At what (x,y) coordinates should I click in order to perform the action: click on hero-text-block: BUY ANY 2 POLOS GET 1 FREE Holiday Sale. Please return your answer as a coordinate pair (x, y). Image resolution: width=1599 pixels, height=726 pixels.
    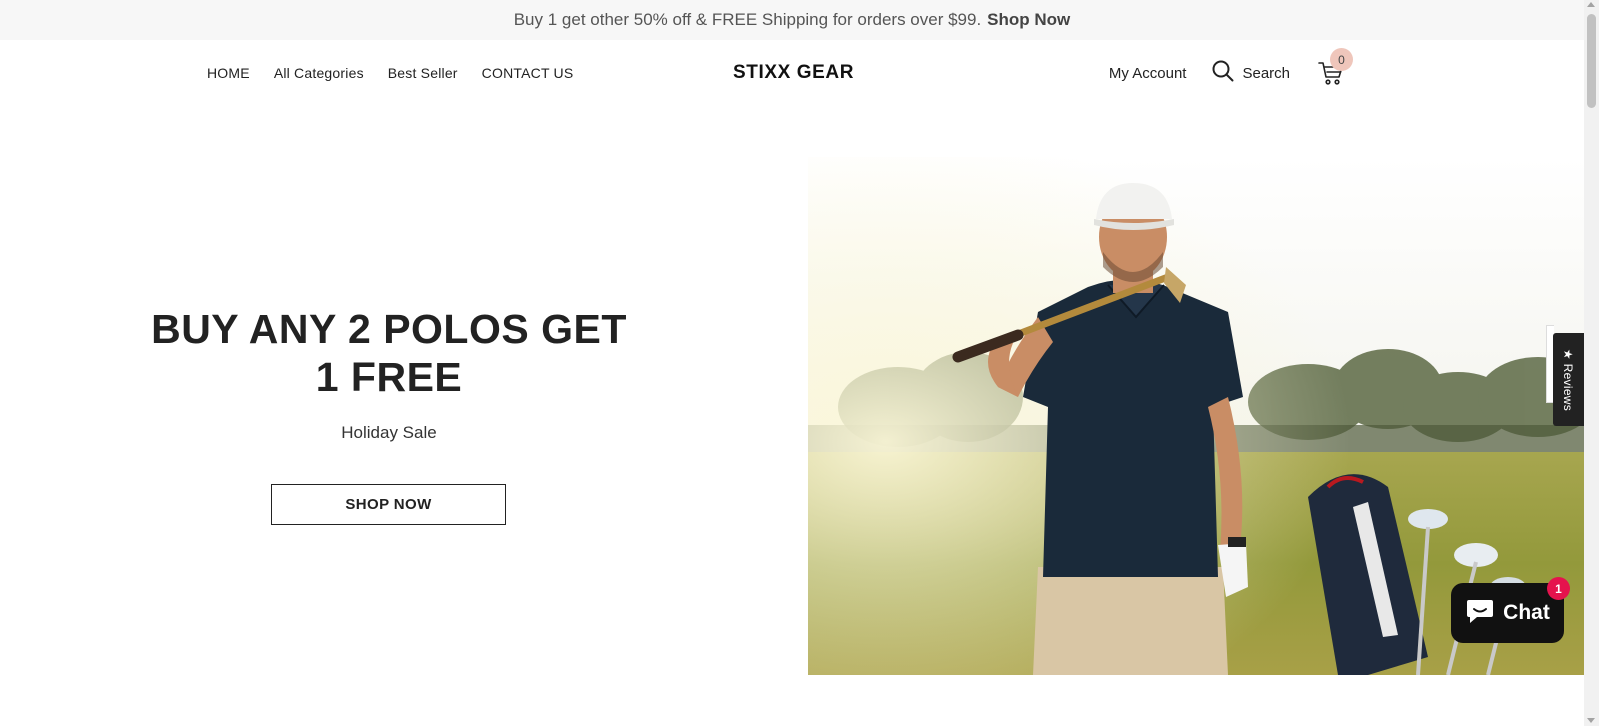
    Looking at the image, I should click on (389, 374).